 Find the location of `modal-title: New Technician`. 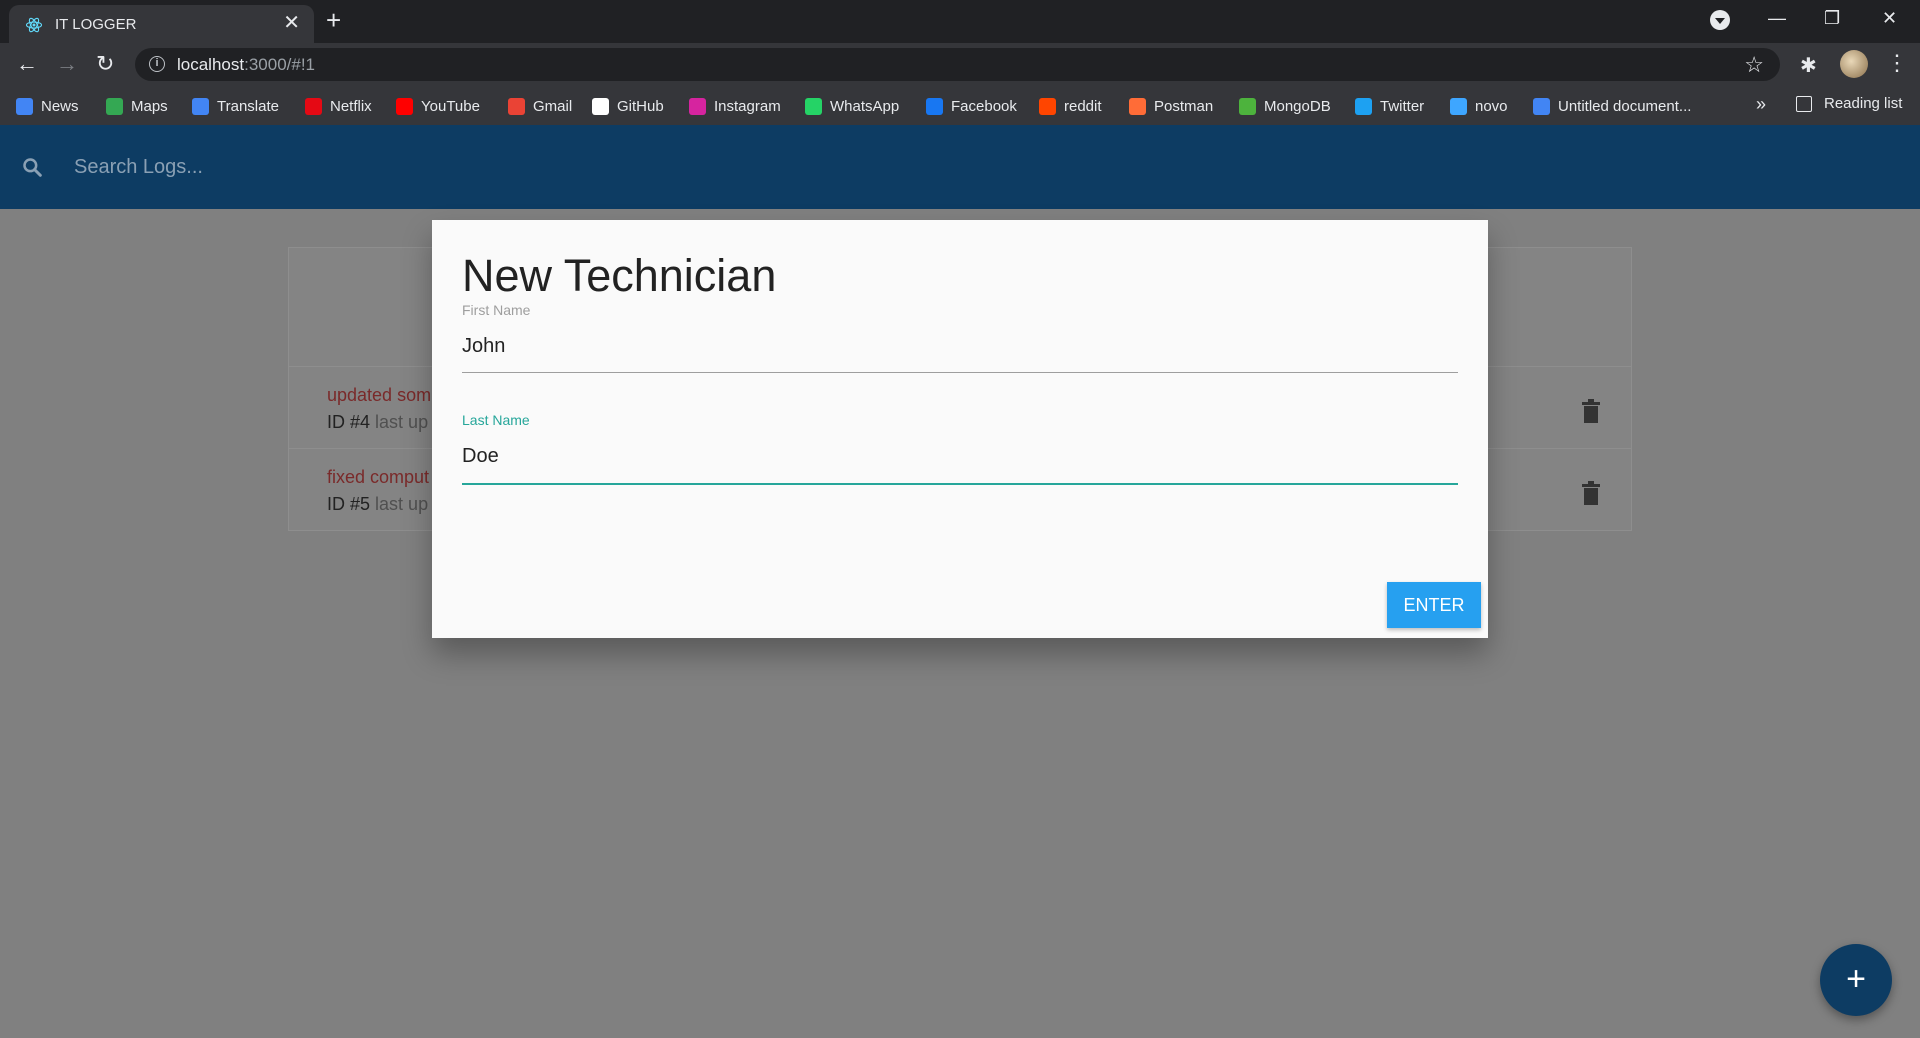

modal-title: New Technician is located at coordinates (619, 275).